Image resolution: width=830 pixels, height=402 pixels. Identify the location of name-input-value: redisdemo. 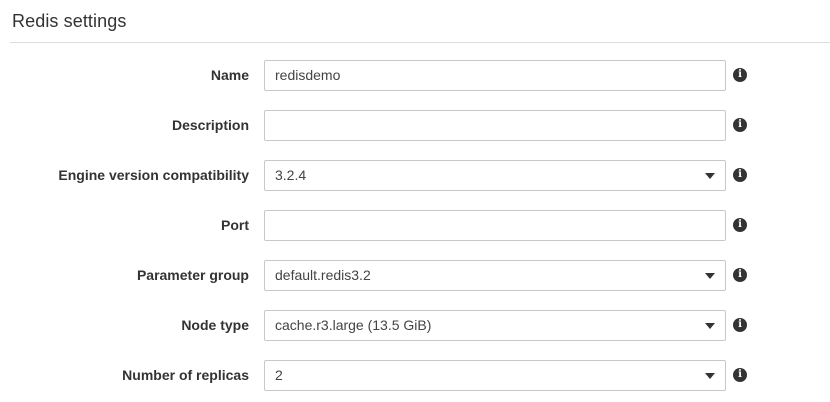
(308, 75).